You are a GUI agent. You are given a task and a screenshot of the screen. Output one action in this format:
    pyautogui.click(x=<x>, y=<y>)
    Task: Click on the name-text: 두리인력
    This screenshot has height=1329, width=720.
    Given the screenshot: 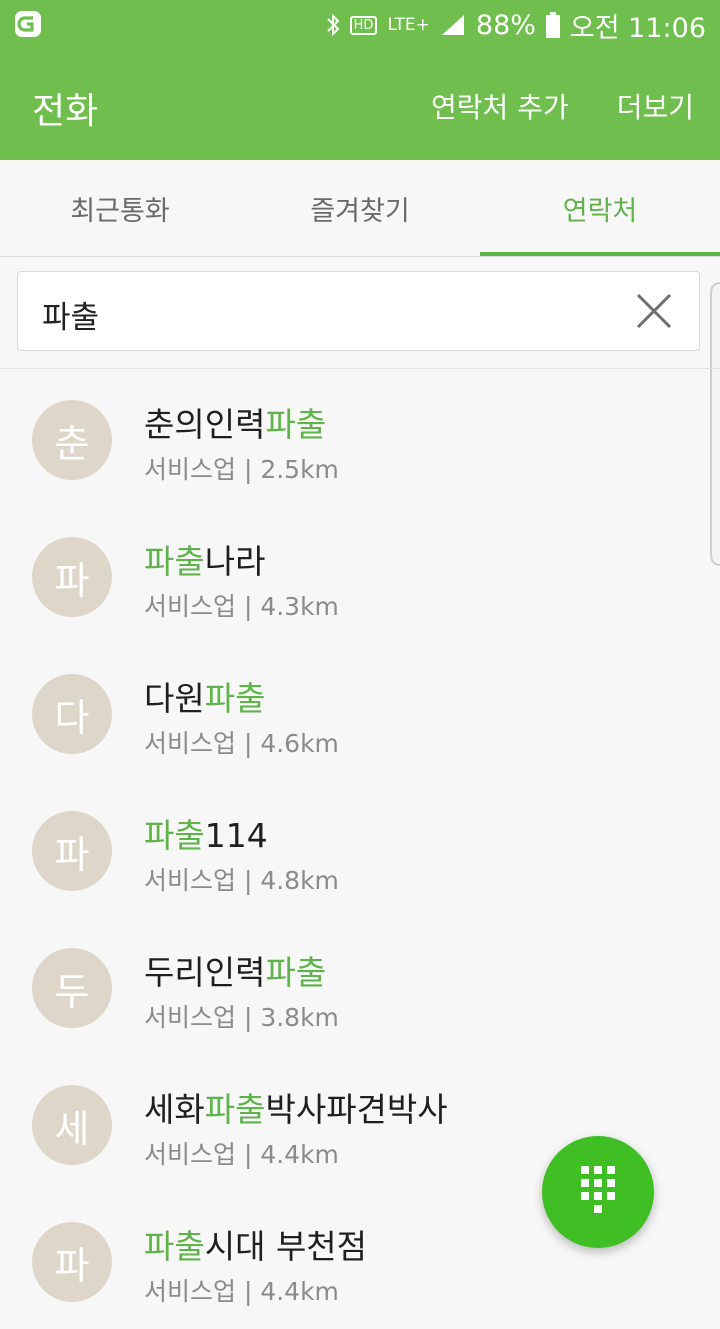 What is the action you would take?
    pyautogui.click(x=205, y=972)
    